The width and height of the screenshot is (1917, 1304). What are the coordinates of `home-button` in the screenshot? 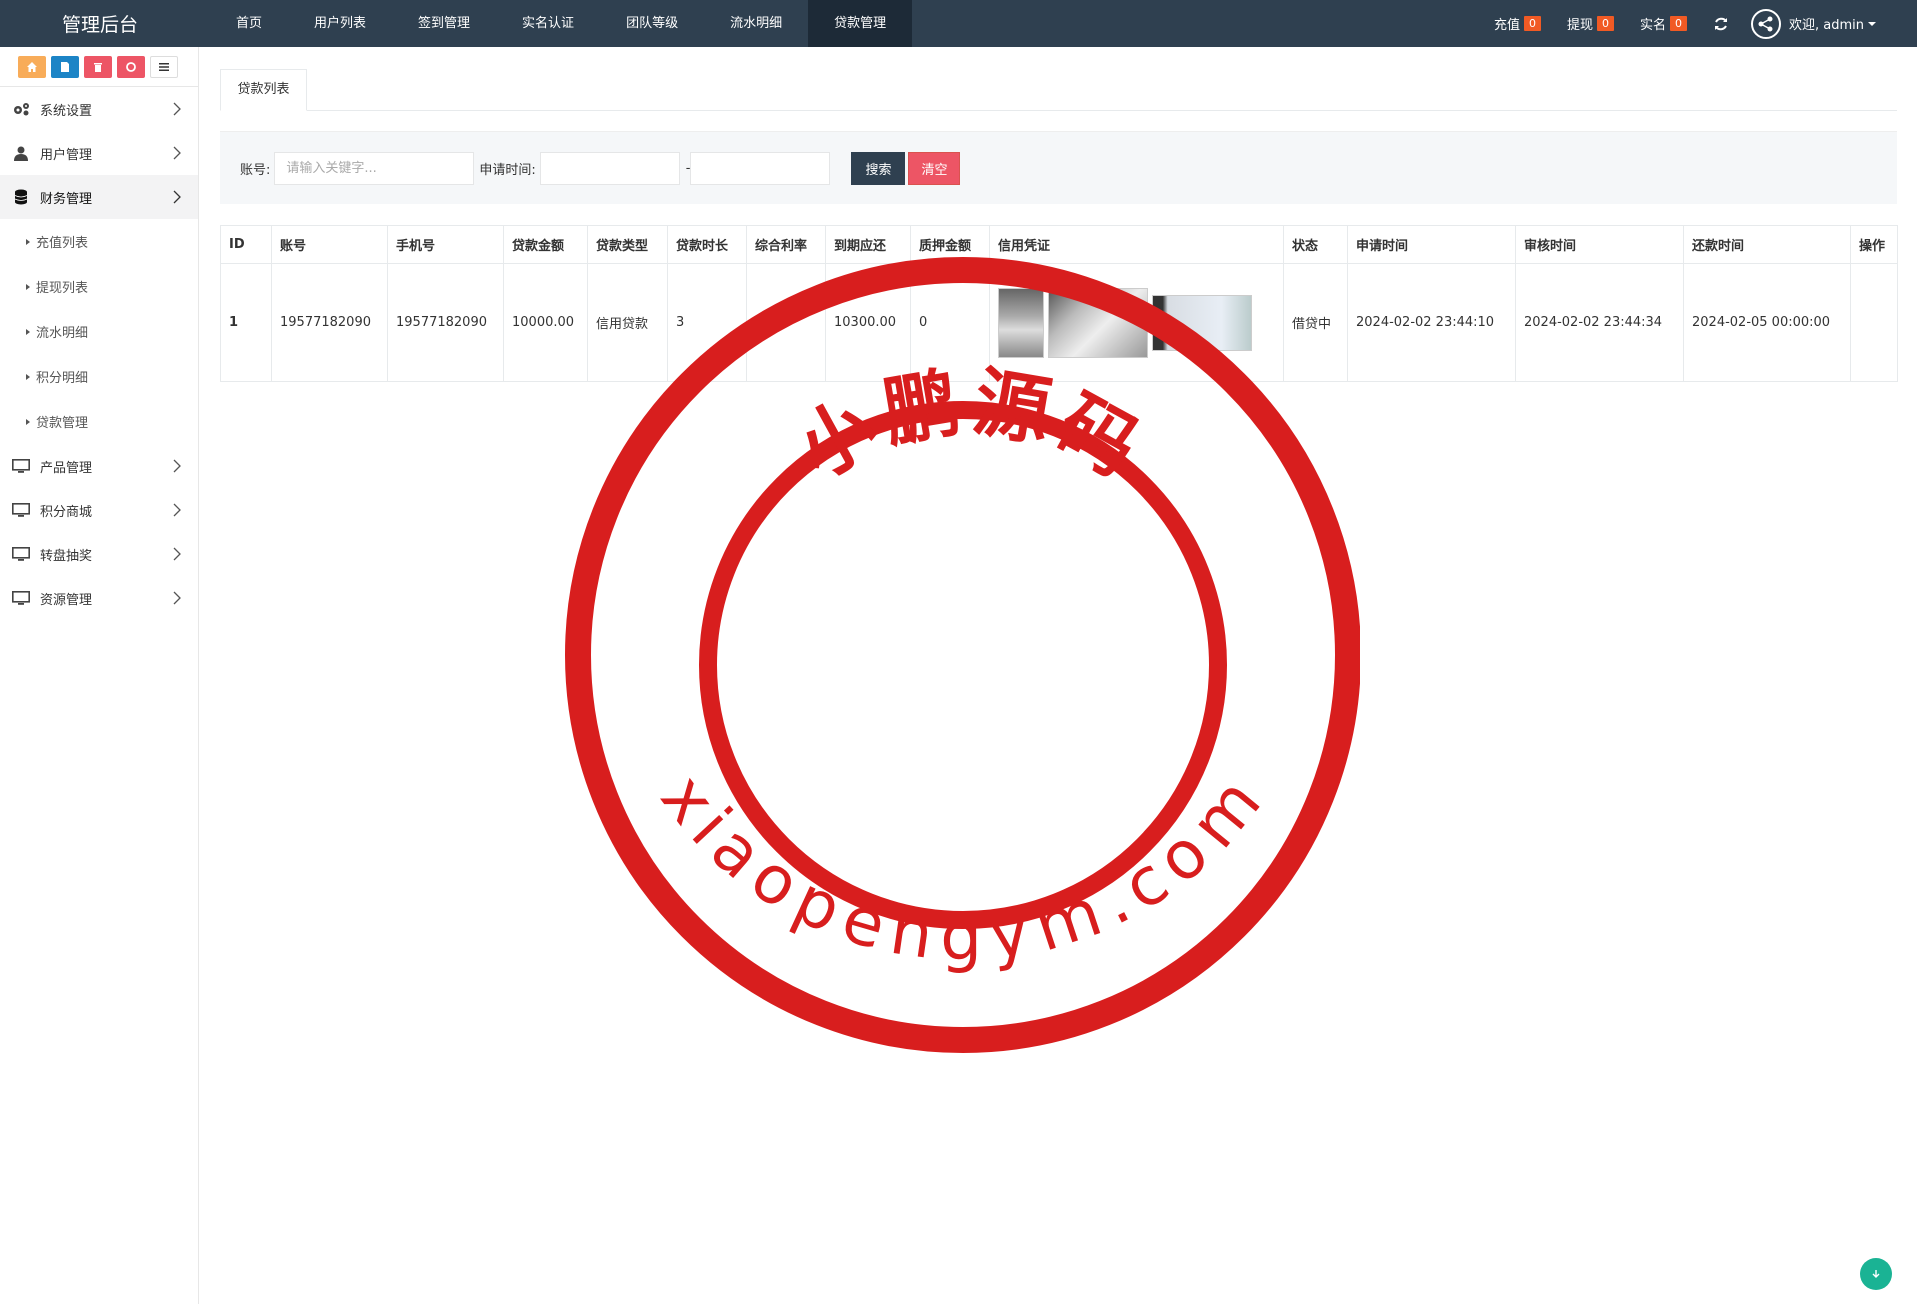 It's located at (32, 66).